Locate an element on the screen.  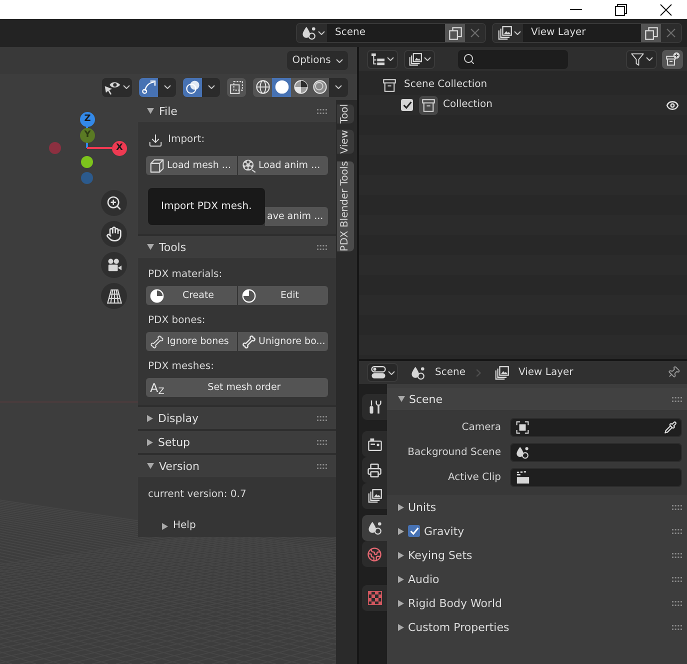
options-button: Options is located at coordinates (317, 60).